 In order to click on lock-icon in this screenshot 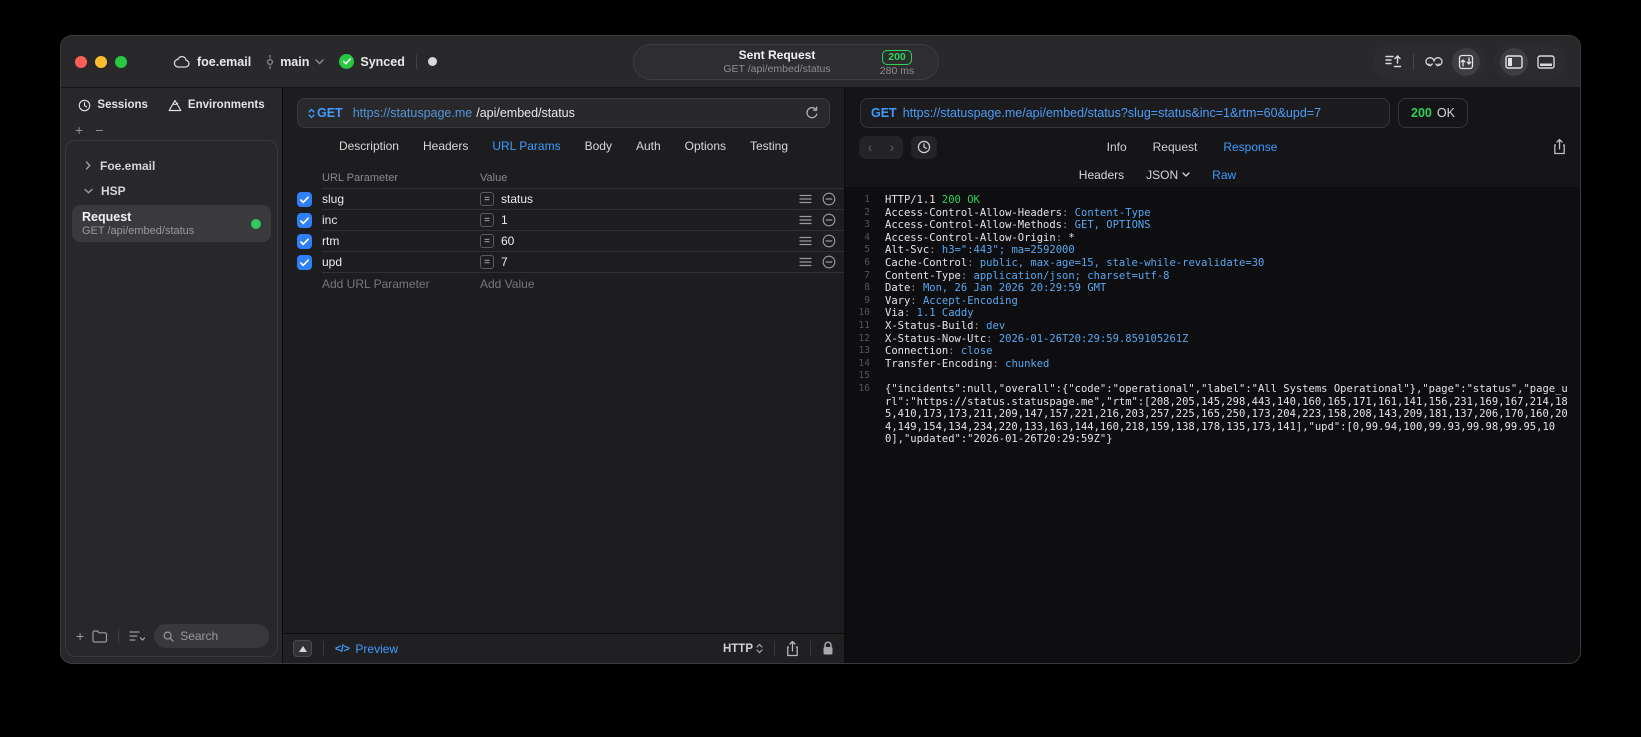, I will do `click(828, 648)`.